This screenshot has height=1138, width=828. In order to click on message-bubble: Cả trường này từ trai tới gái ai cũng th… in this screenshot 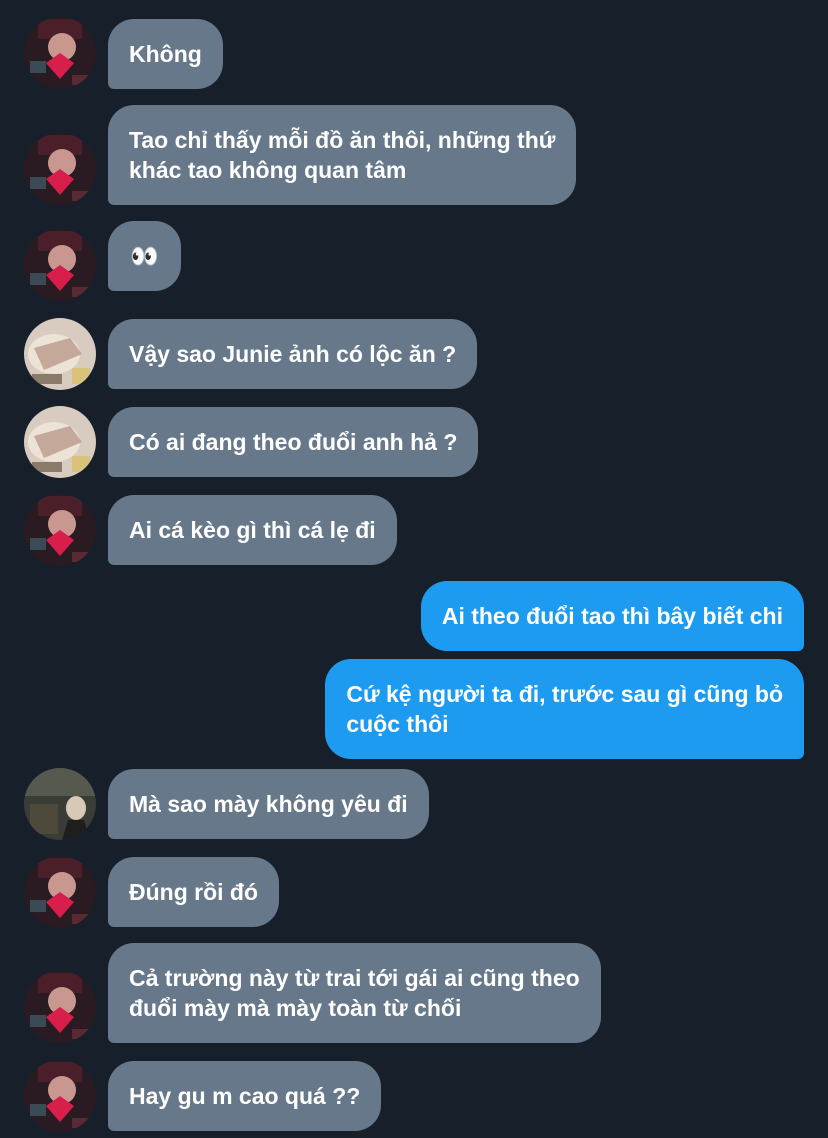, I will do `click(354, 993)`.